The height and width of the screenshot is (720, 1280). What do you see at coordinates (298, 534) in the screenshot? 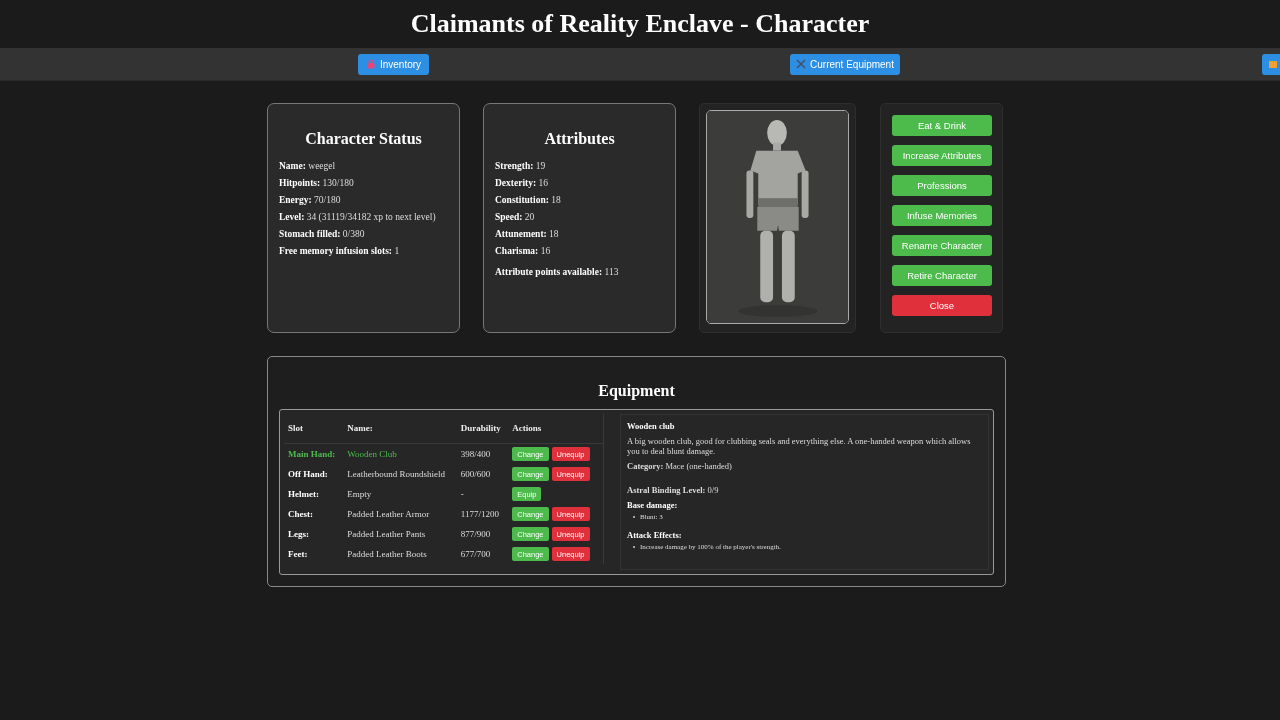
I see `table-cell-text: Legs:` at bounding box center [298, 534].